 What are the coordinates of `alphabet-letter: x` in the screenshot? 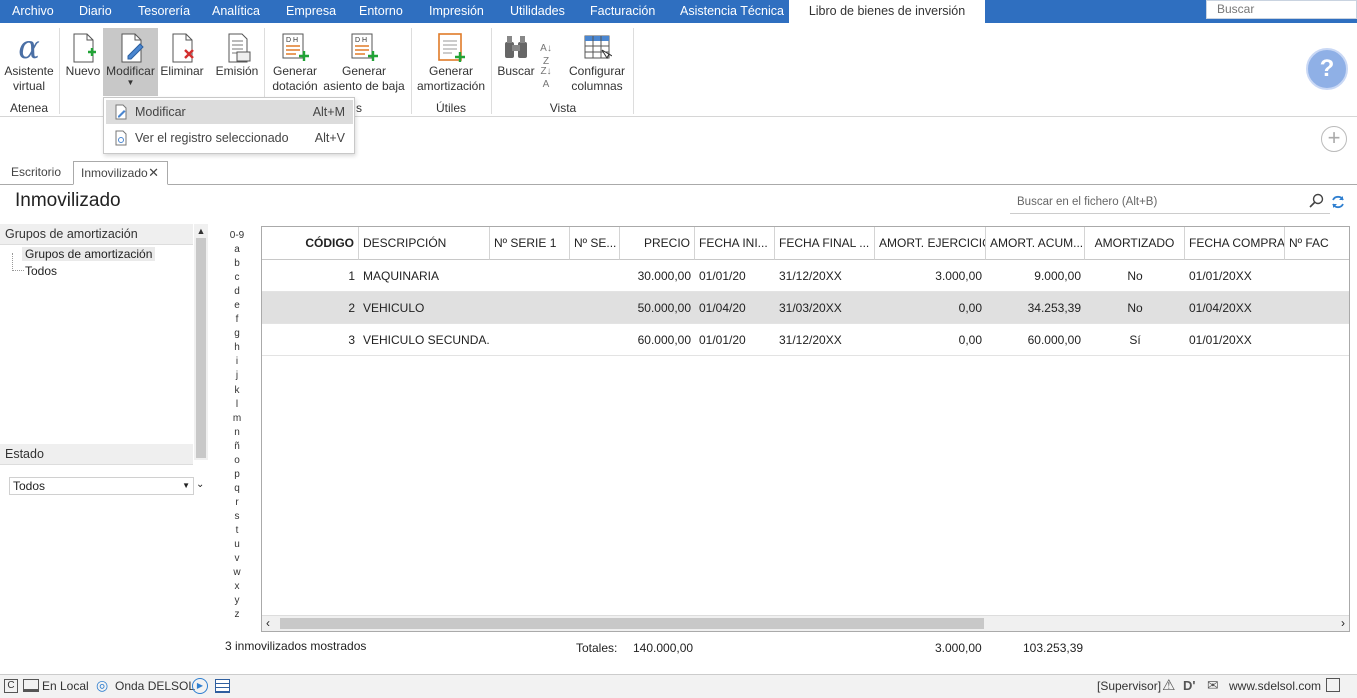 It's located at (237, 587).